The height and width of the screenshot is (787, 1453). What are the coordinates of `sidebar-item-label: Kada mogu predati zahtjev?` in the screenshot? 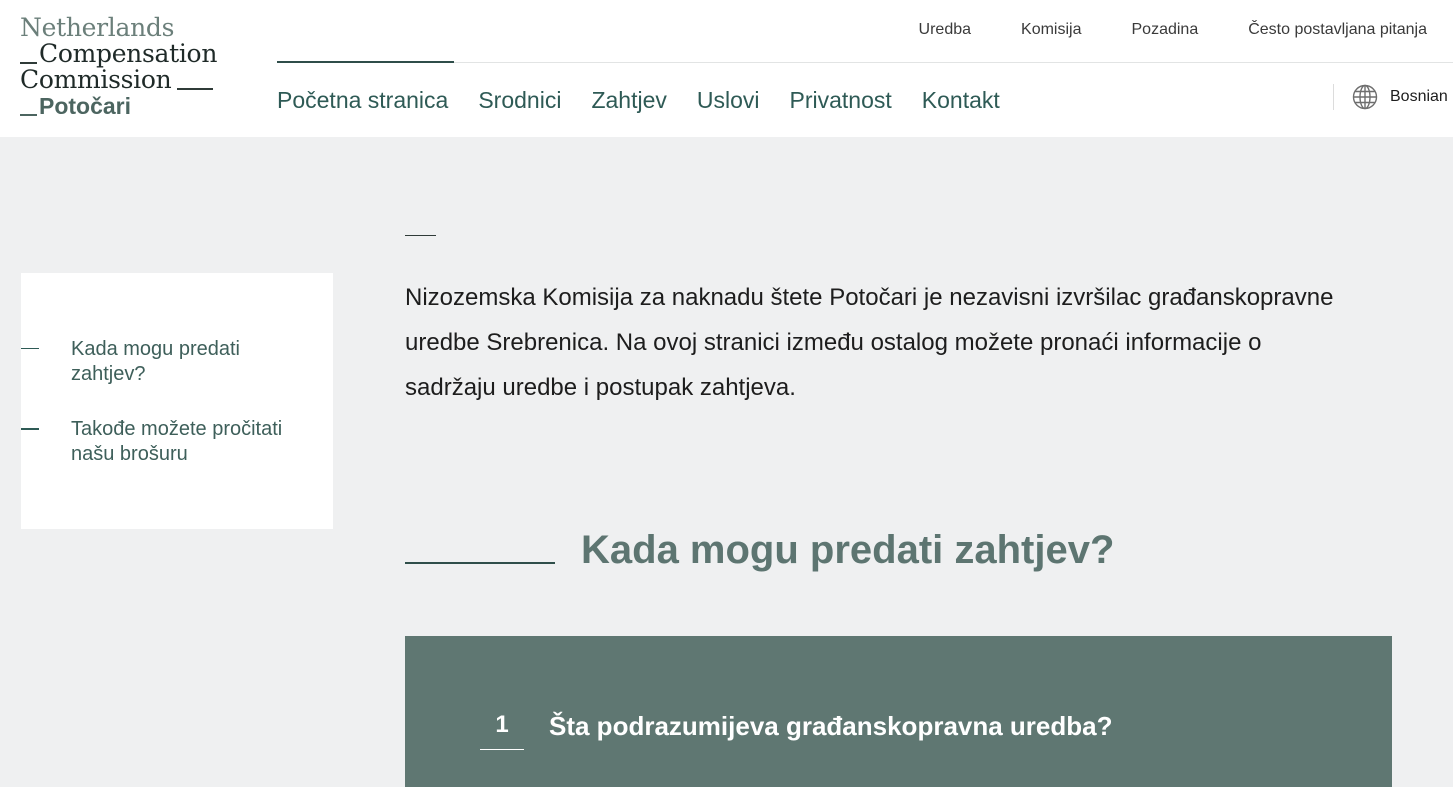 It's located at (156, 361).